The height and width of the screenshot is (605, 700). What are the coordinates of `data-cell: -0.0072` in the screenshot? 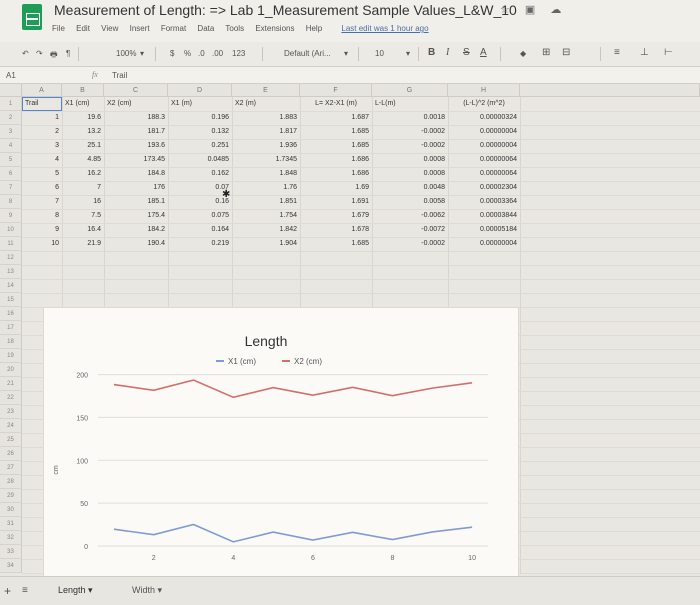 It's located at (409, 230).